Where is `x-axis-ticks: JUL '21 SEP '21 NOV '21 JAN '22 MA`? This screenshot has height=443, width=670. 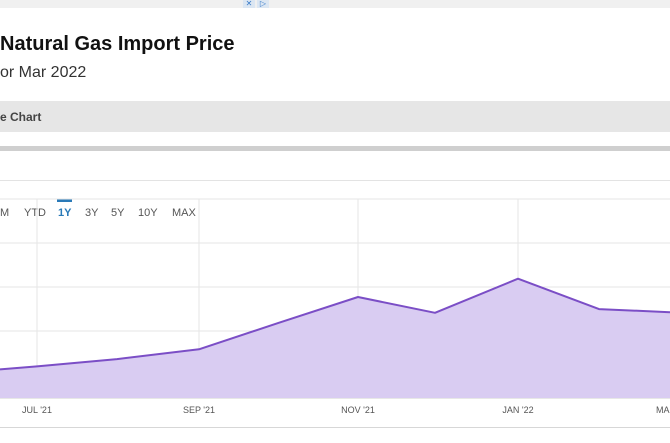
x-axis-ticks: JUL '21 SEP '21 NOV '21 JAN '22 MA is located at coordinates (345, 410).